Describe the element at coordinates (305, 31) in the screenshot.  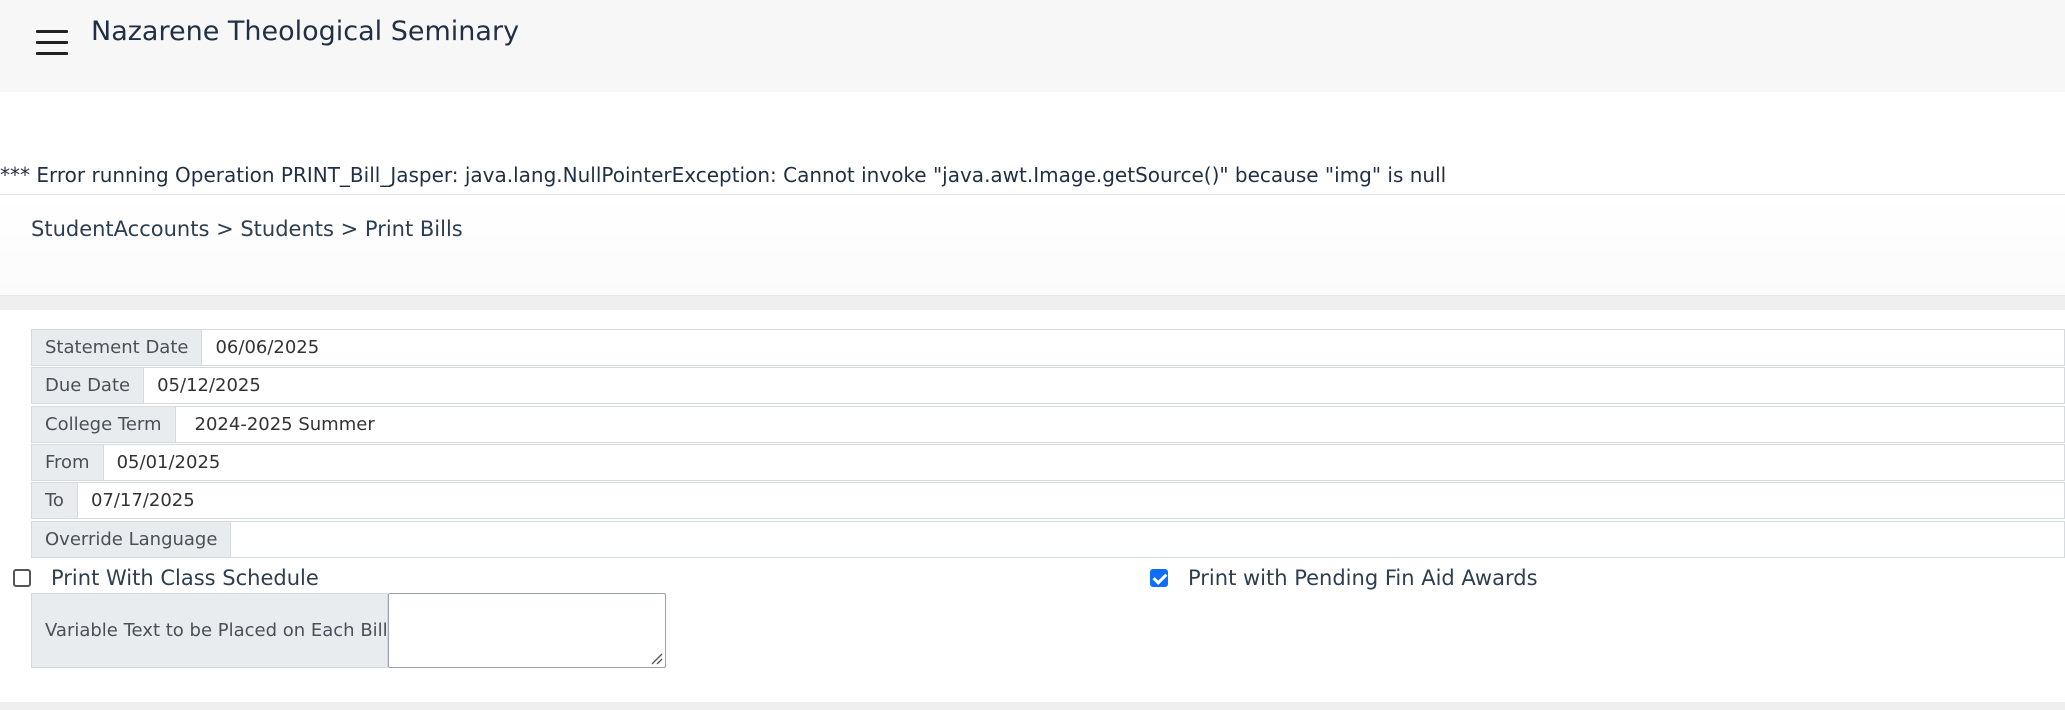
I see `app-title: Nazarene Theological Seminary` at that location.